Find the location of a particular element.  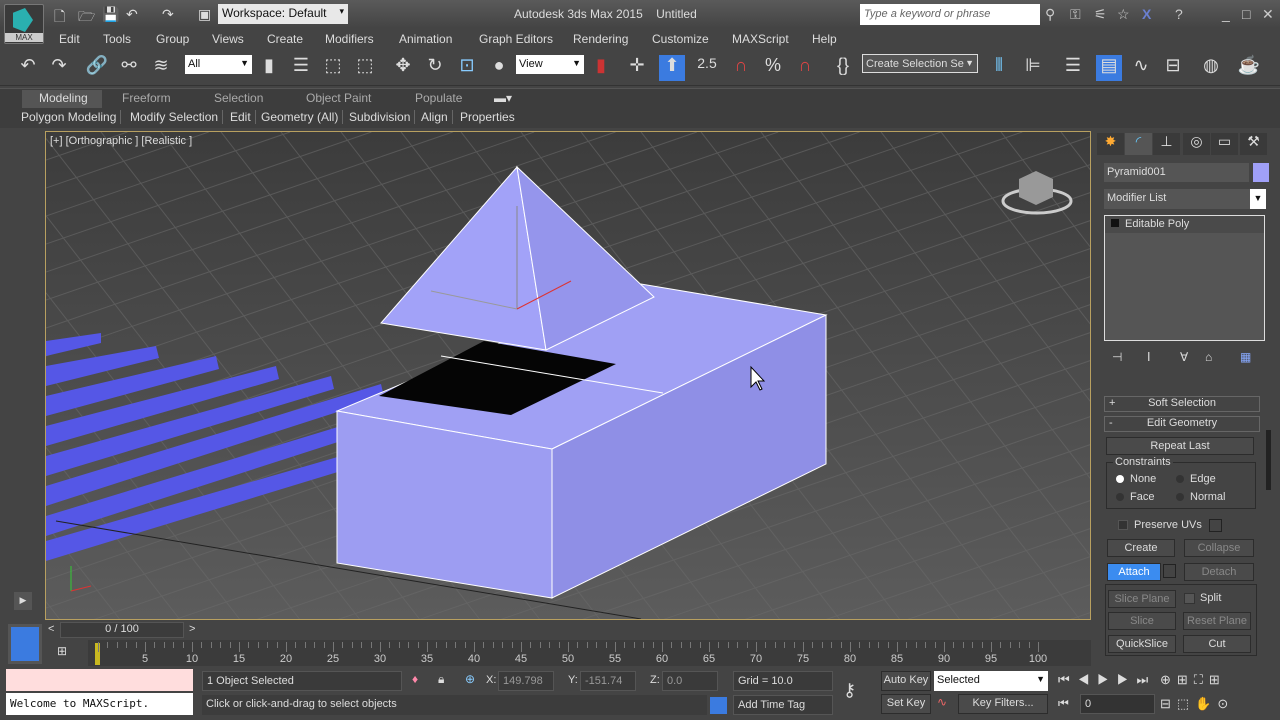

time-slider-next: > is located at coordinates (192, 629).